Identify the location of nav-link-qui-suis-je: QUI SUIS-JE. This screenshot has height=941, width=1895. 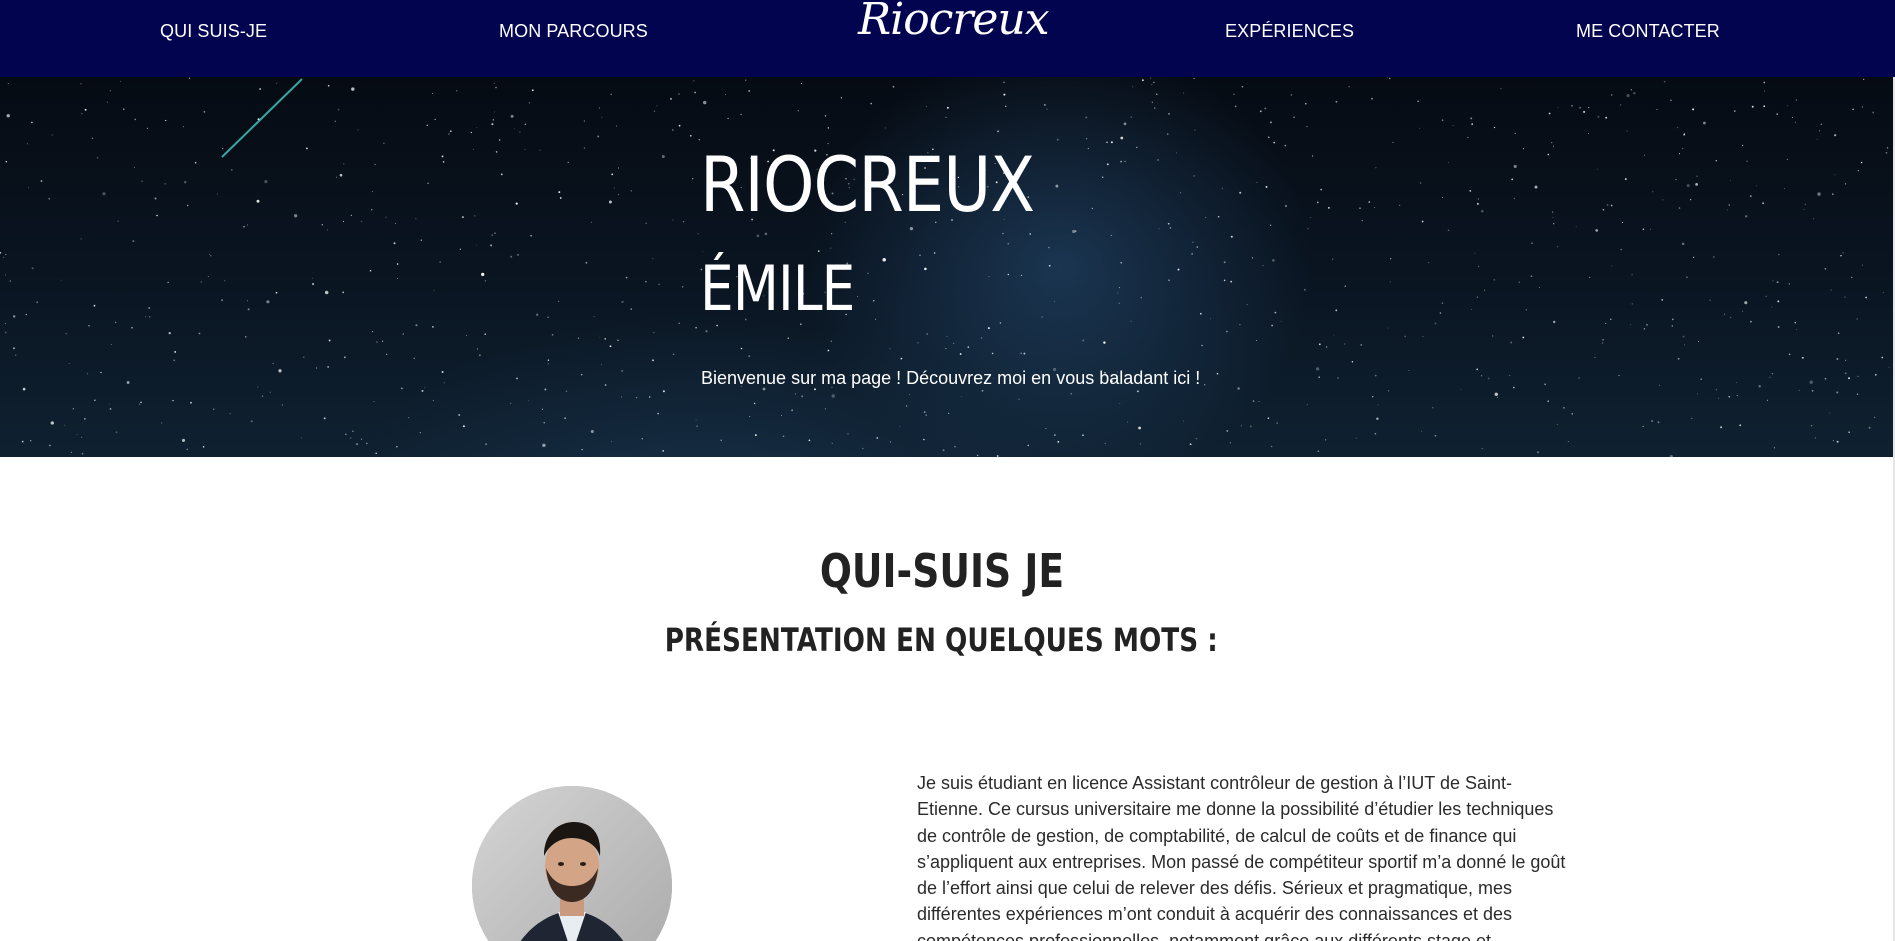
(213, 31).